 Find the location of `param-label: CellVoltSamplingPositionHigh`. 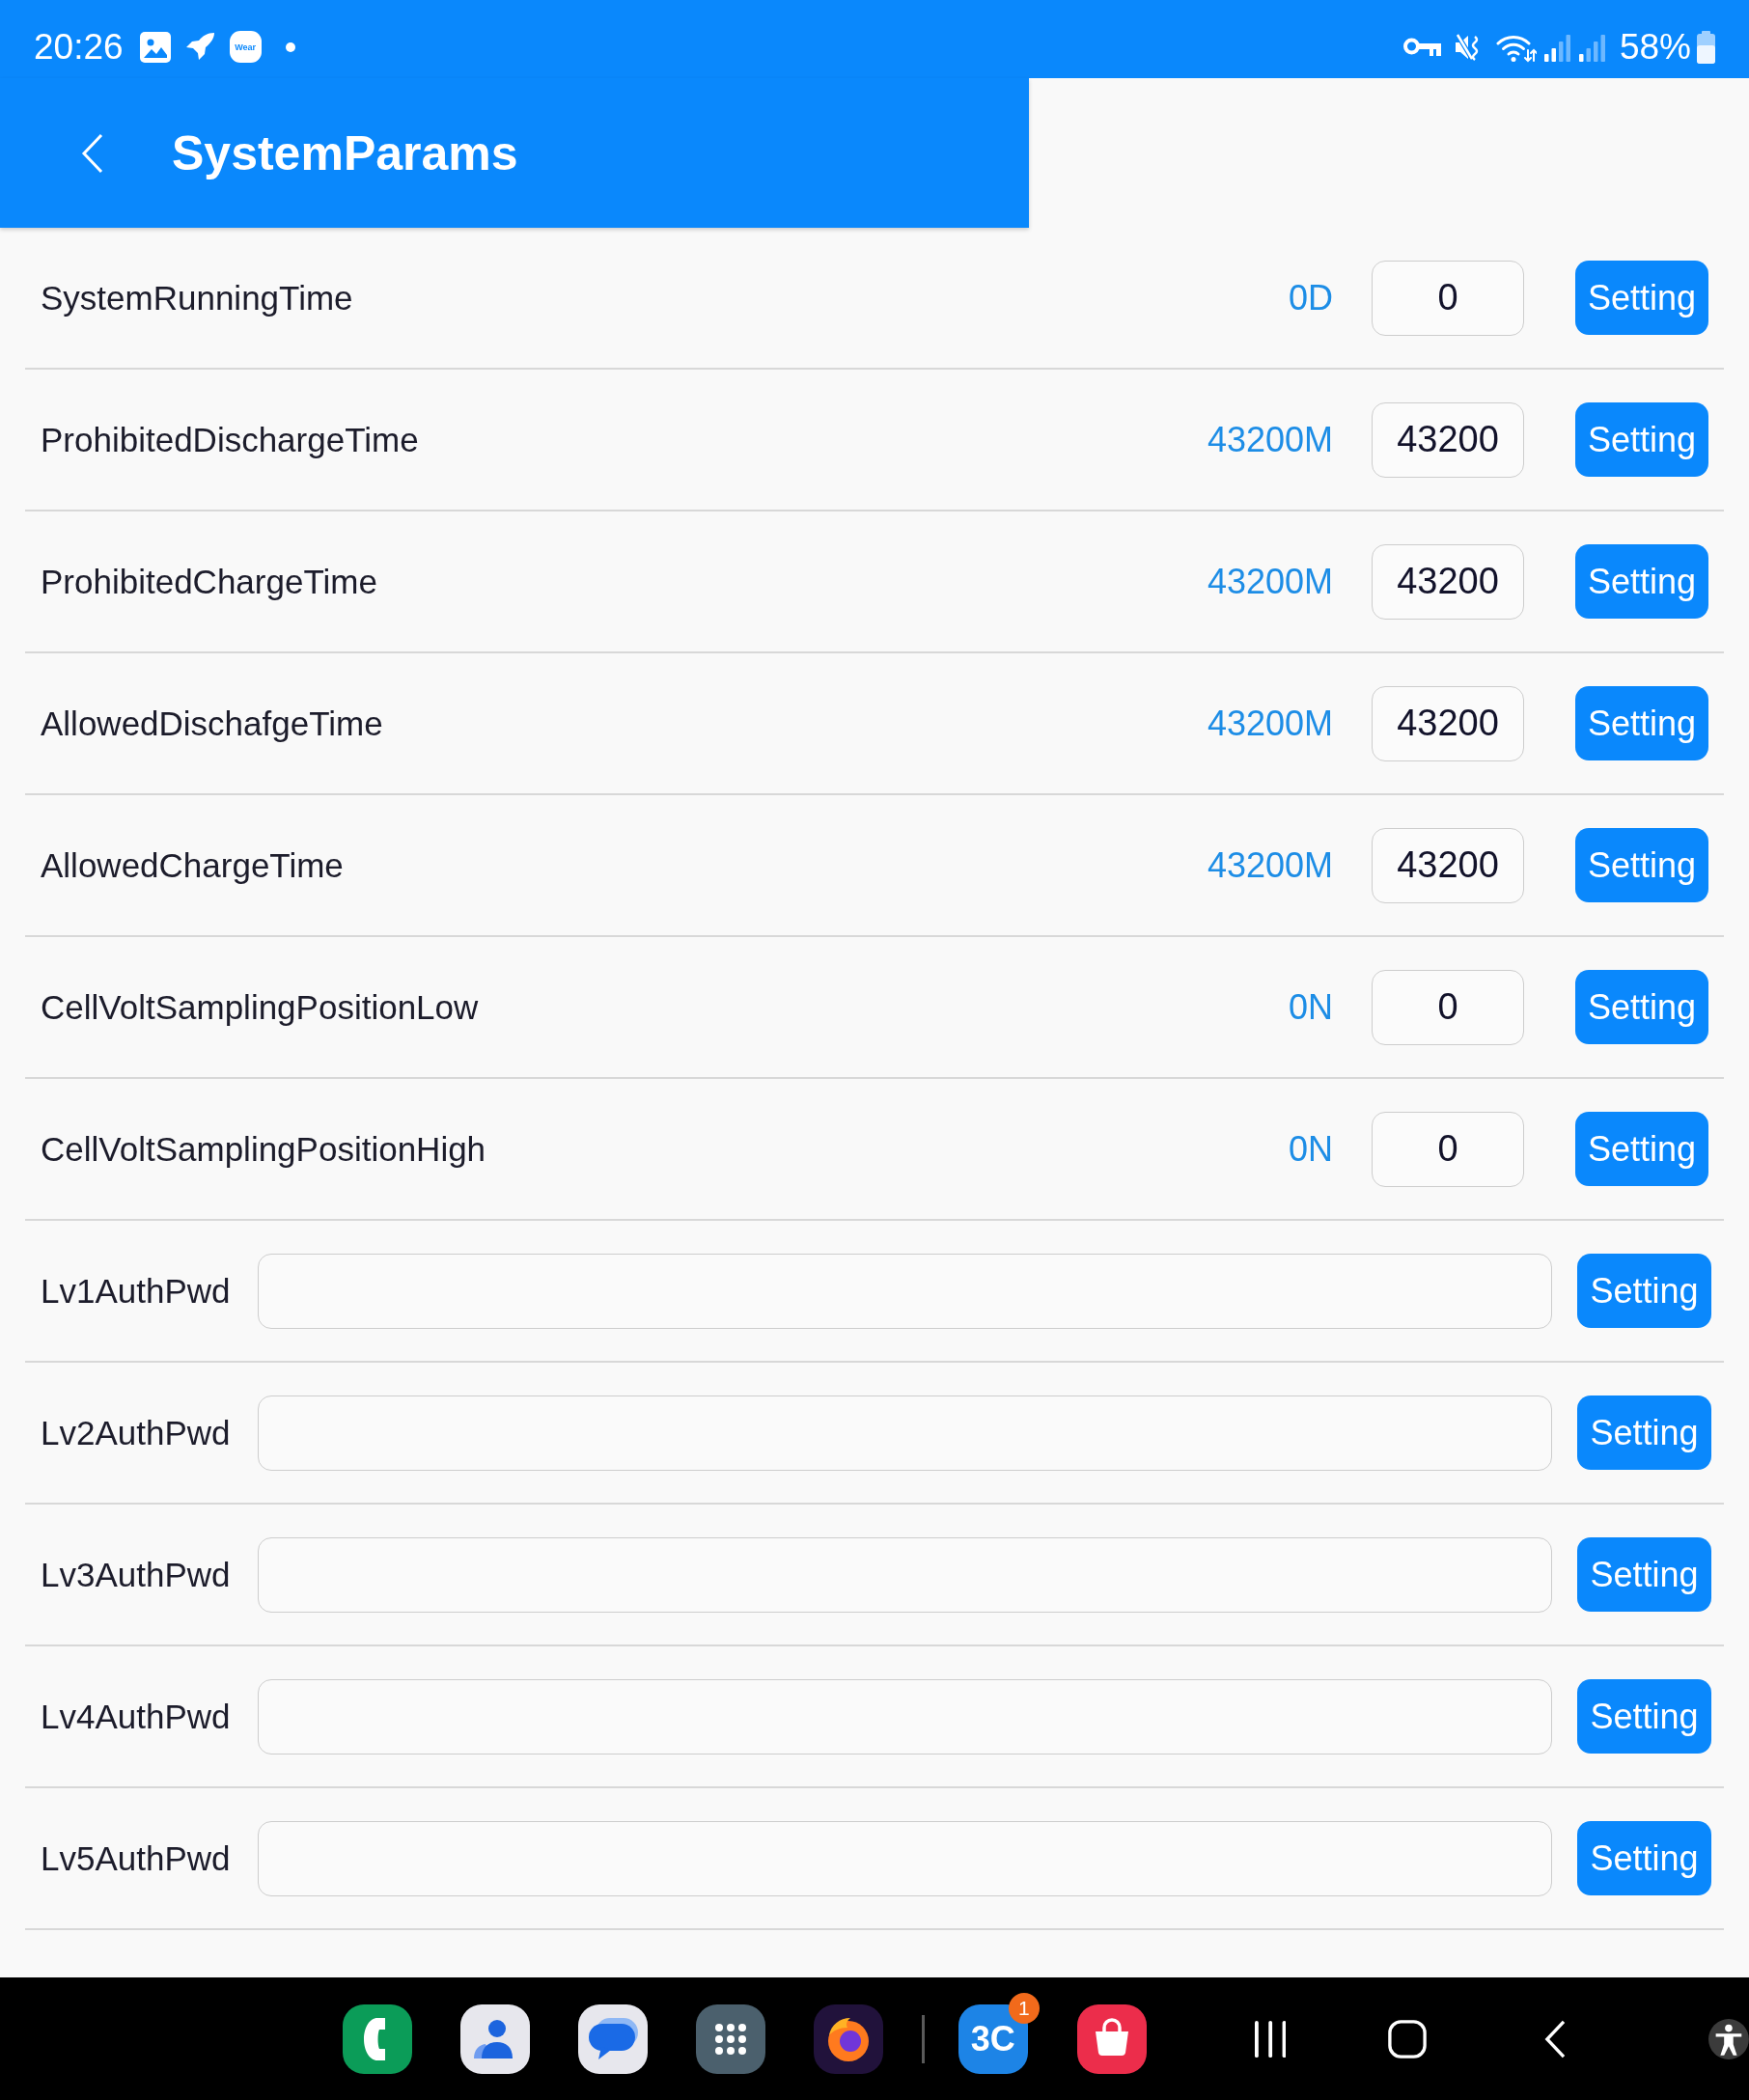

param-label: CellVoltSamplingPositionHigh is located at coordinates (263, 1149).